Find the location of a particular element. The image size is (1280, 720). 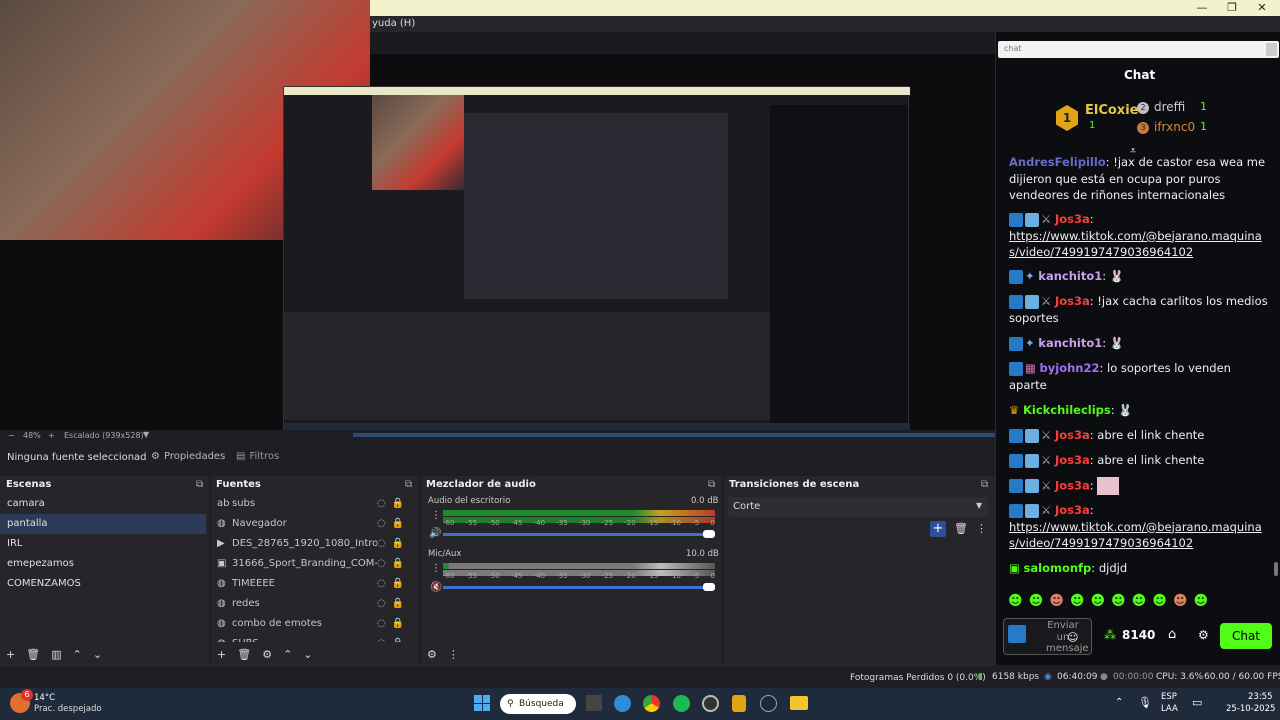

source-item: ◍ combo de emotes ◌ 🔒 is located at coordinates (315, 624).